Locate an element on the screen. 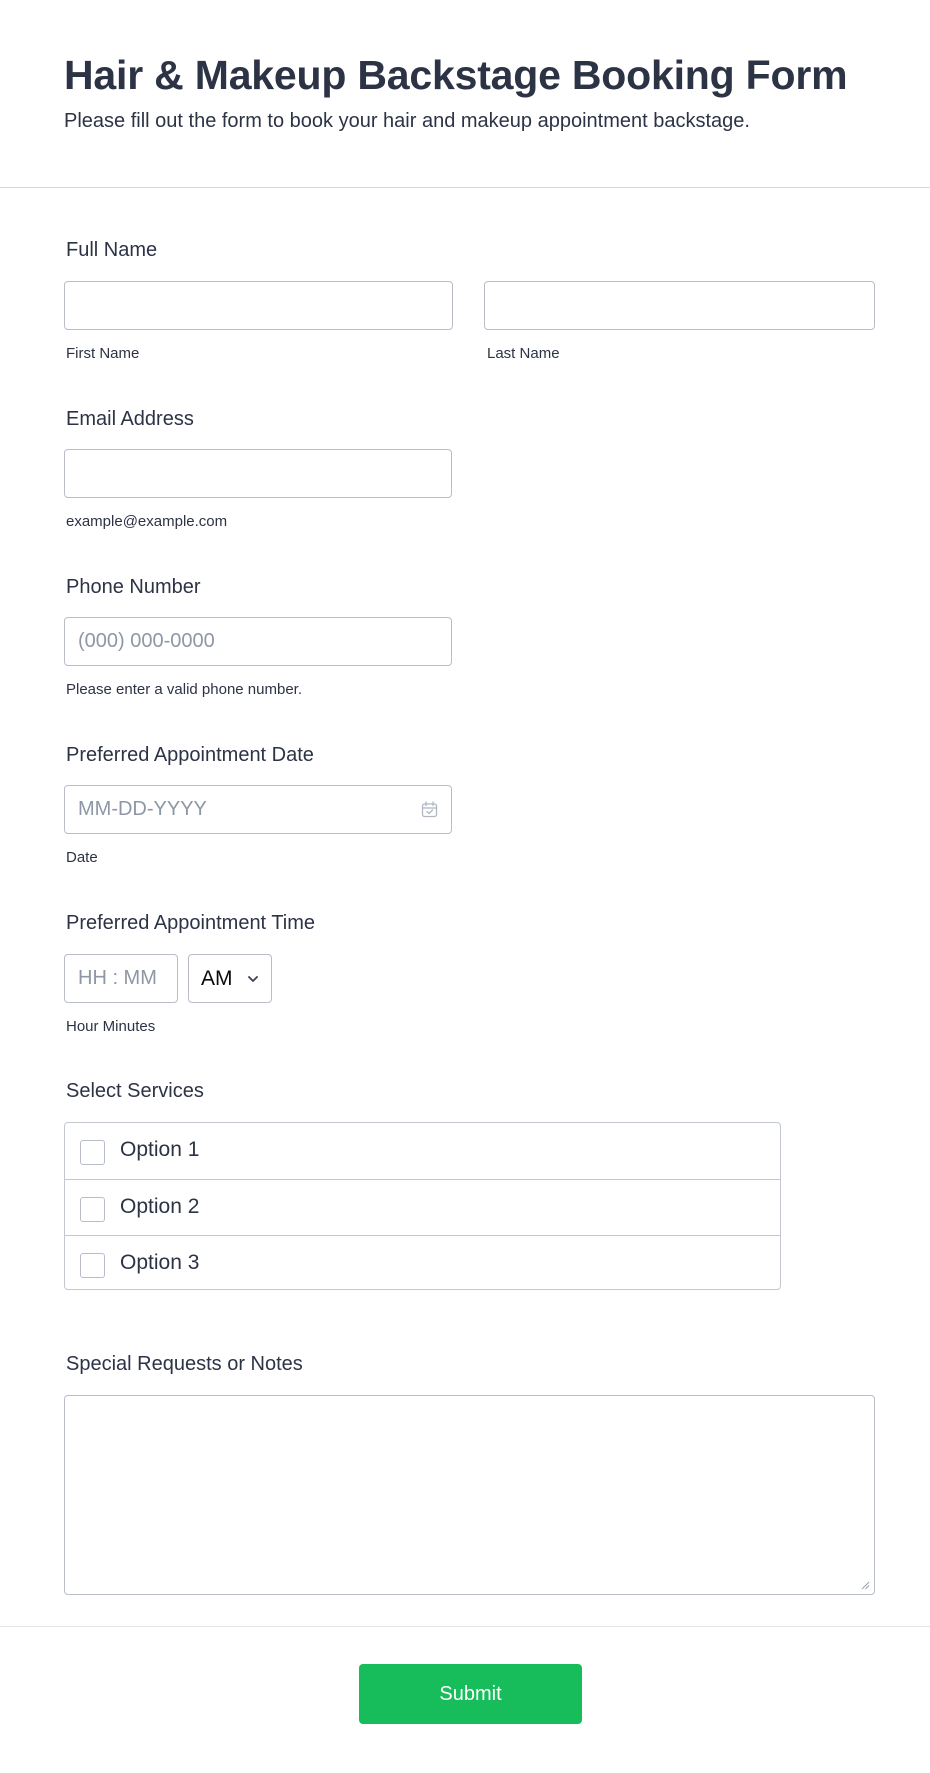 The height and width of the screenshot is (1773, 930). date-sublabel: Date is located at coordinates (82, 857).